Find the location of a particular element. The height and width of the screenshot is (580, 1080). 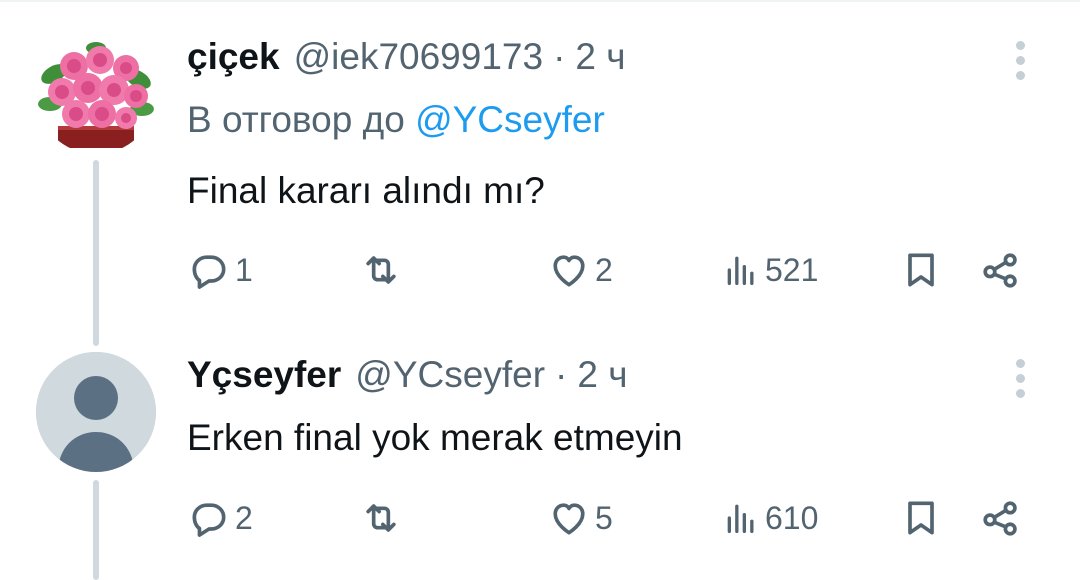

reply-prefix: В отговор до is located at coordinates (296, 119).